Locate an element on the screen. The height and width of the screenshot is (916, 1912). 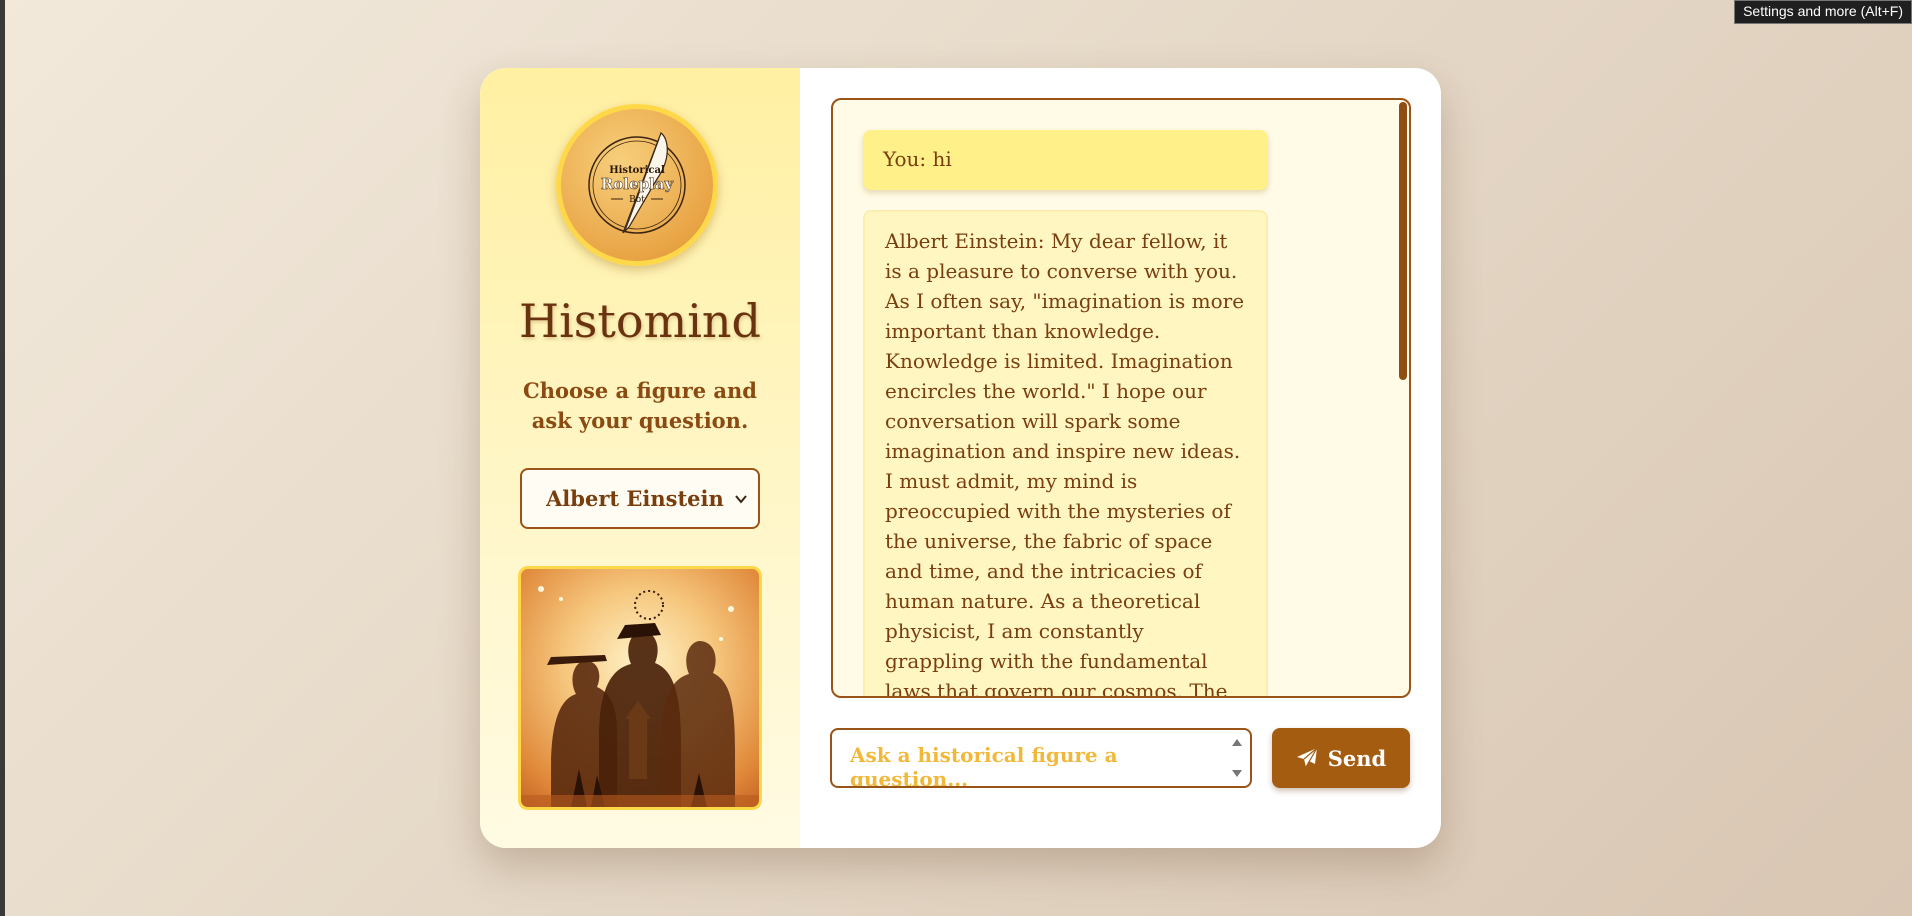
figure-select: Albert Einstein (1879–1955) is located at coordinates (640, 498).